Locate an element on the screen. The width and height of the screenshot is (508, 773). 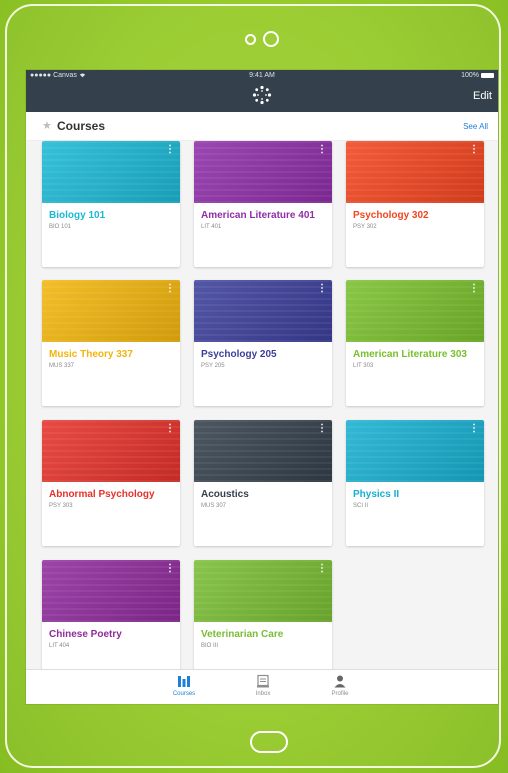
course-card: ⋮ Music Theory 337 MUS 337 is located at coordinates (111, 343).